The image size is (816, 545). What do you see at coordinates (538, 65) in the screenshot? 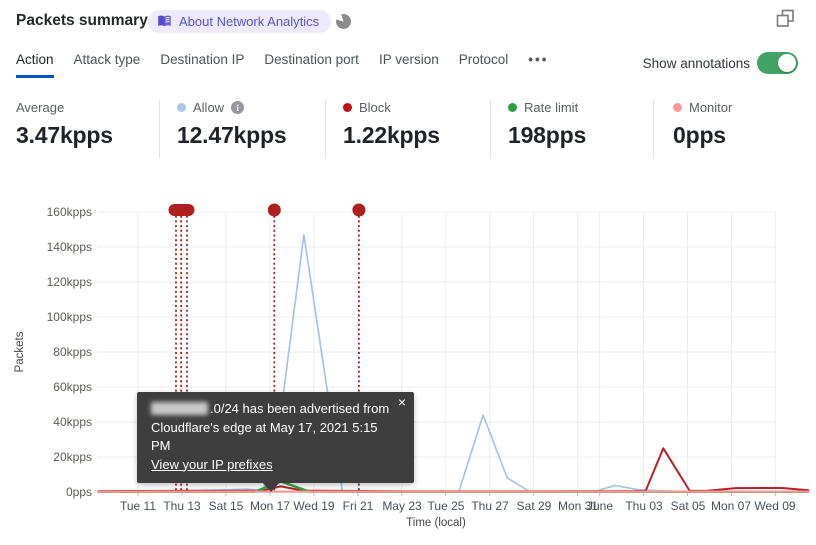
I see `tabs-overflow-button: •••` at bounding box center [538, 65].